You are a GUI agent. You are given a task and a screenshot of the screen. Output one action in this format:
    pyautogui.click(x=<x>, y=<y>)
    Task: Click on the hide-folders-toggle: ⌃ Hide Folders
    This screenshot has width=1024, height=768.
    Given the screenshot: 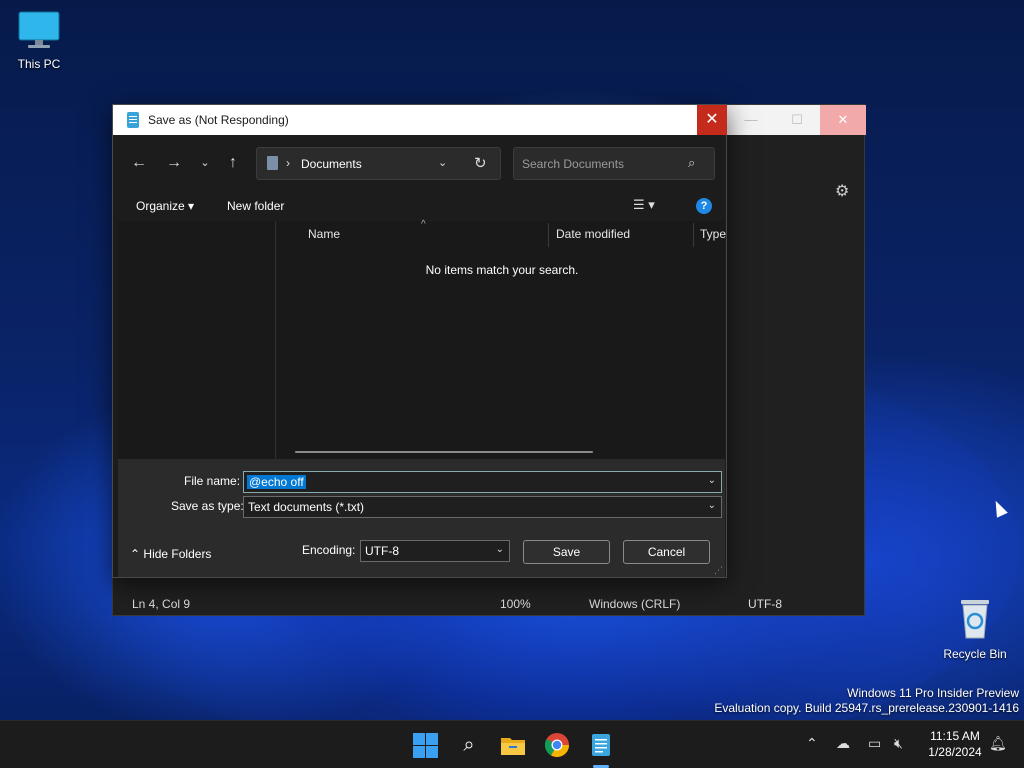 What is the action you would take?
    pyautogui.click(x=170, y=554)
    